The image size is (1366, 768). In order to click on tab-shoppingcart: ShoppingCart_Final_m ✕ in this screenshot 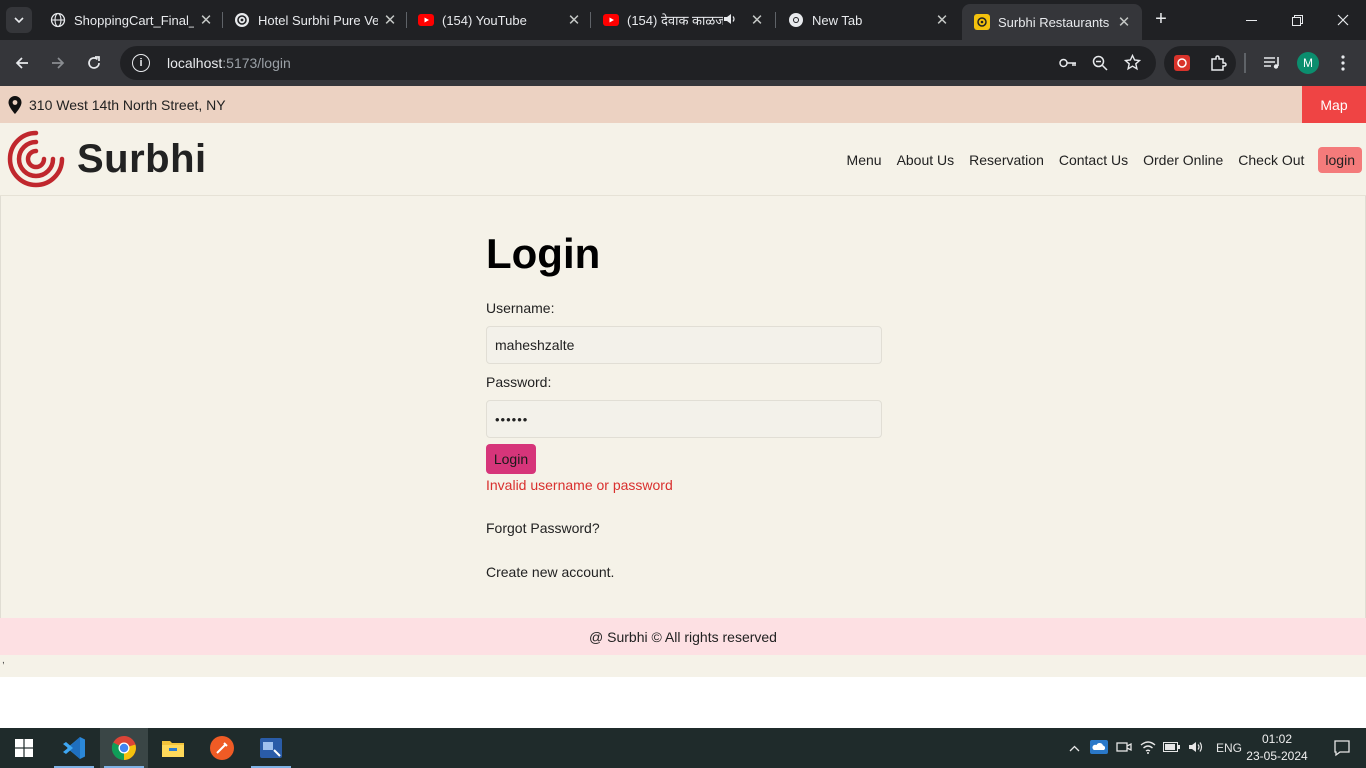, I will do `click(131, 20)`.